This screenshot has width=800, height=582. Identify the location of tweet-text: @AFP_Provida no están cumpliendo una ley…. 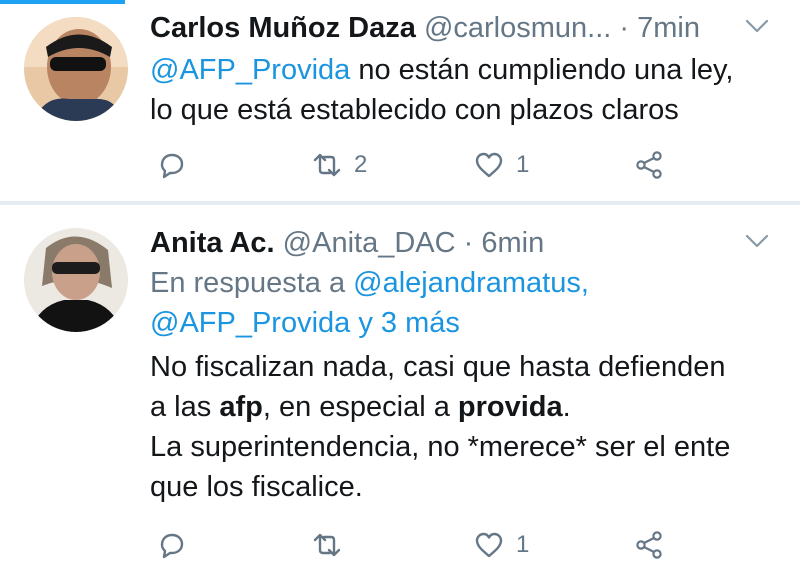
(460, 90).